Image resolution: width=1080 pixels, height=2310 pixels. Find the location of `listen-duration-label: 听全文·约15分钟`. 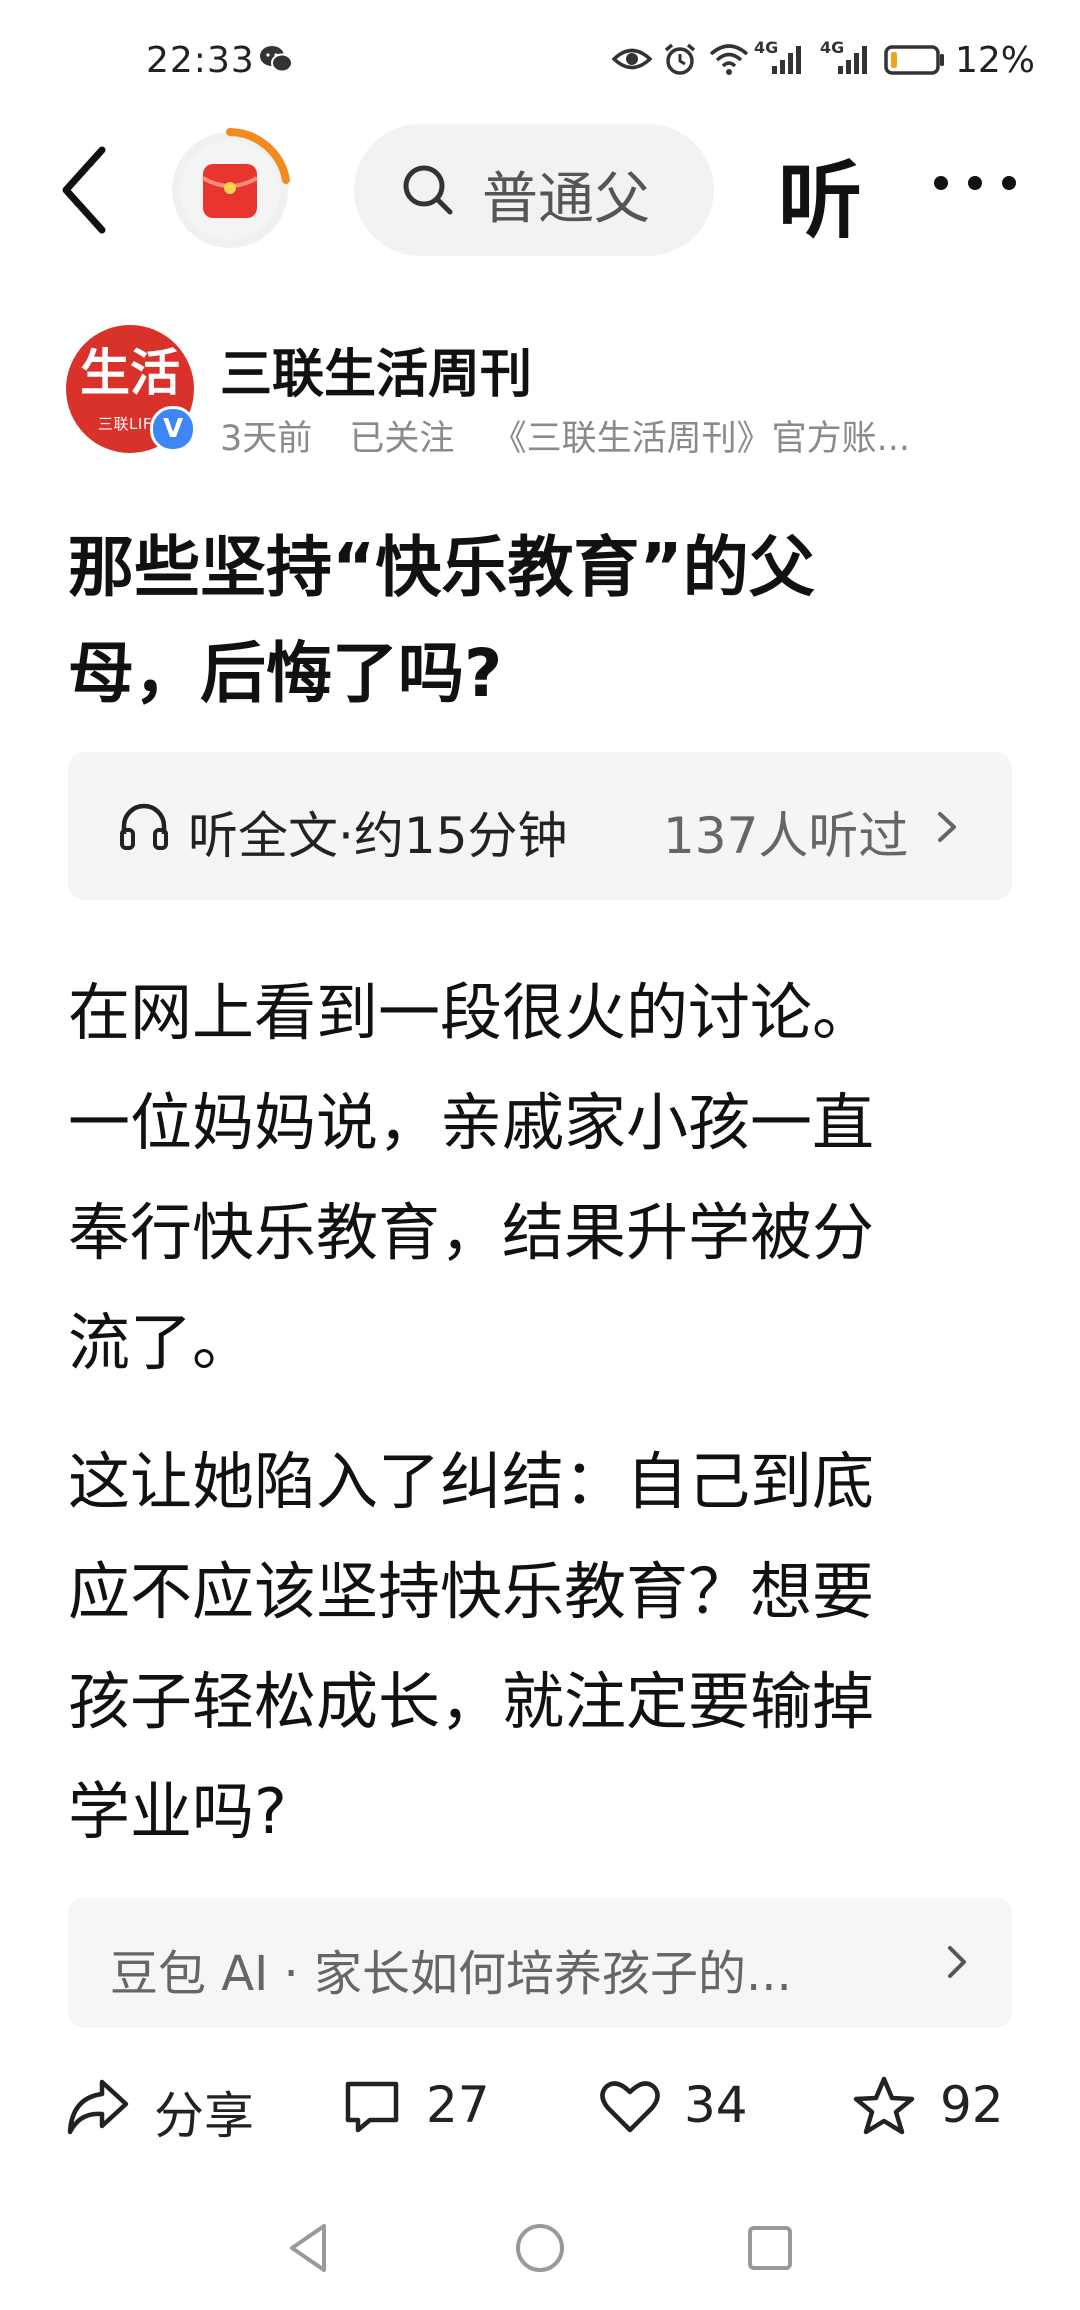

listen-duration-label: 听全文·约15分钟 is located at coordinates (378, 836).